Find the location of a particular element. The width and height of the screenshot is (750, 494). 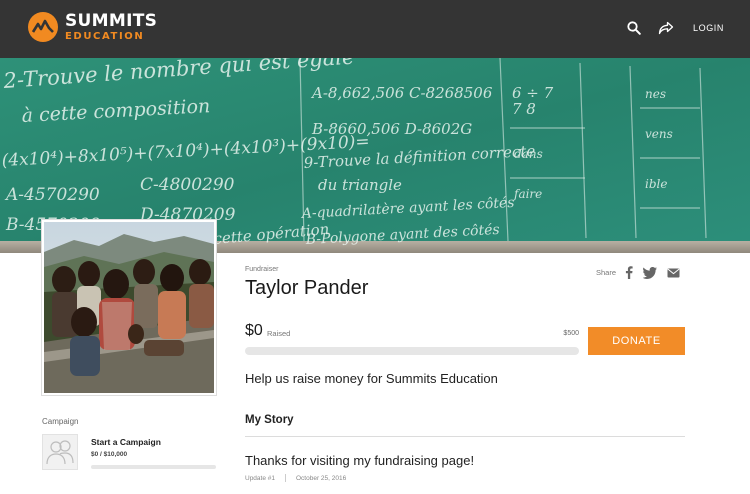

search-icon is located at coordinates (634, 28).